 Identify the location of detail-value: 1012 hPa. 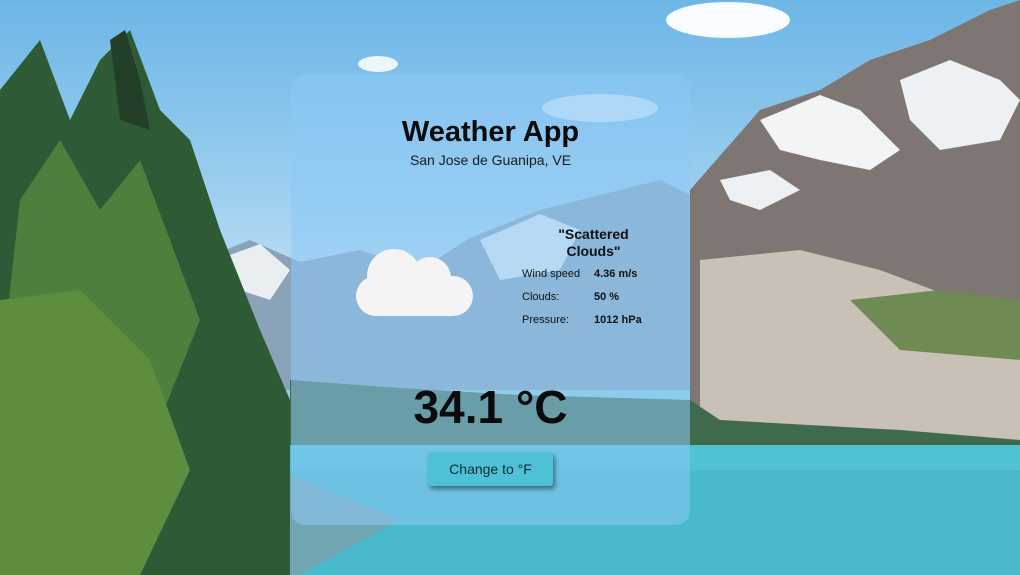
(618, 320).